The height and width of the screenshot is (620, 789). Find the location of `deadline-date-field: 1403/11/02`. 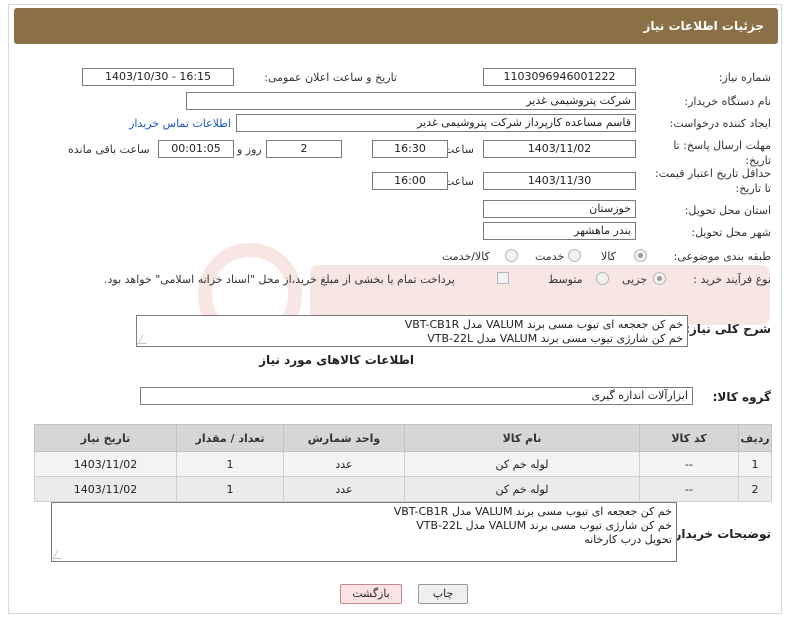

deadline-date-field: 1403/11/02 is located at coordinates (559, 149).